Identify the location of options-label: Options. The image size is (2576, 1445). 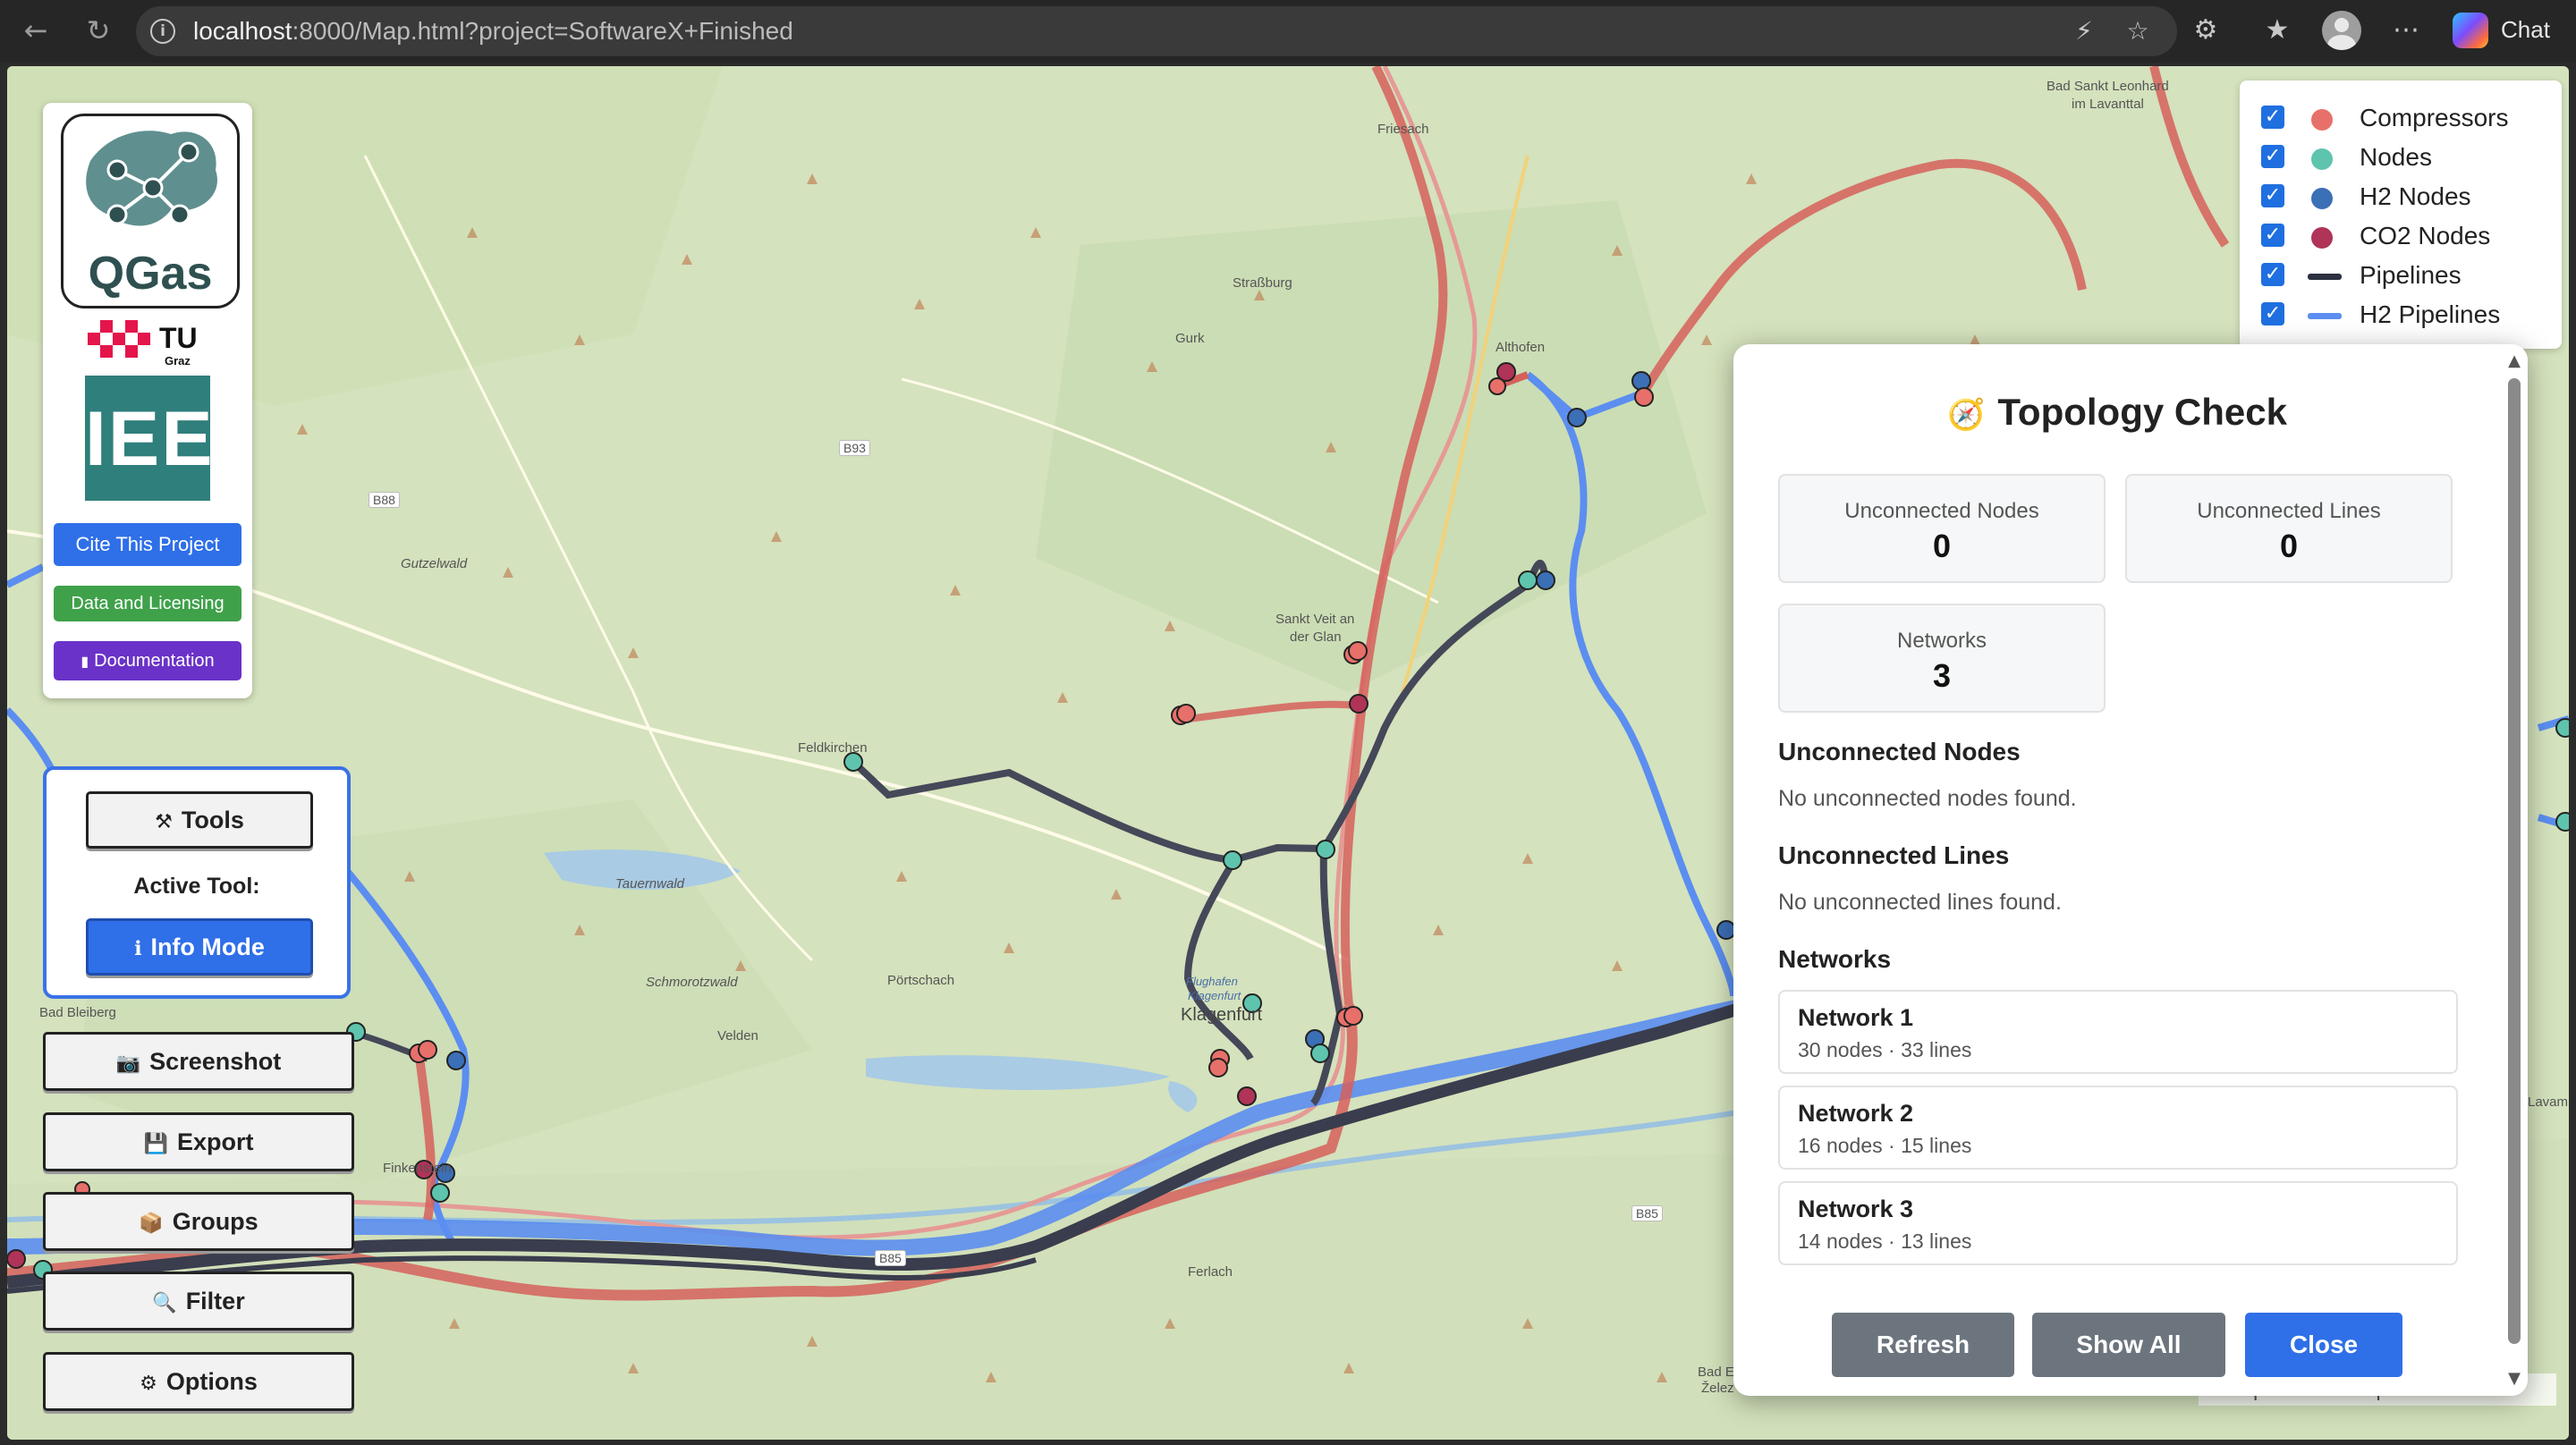
(211, 1381).